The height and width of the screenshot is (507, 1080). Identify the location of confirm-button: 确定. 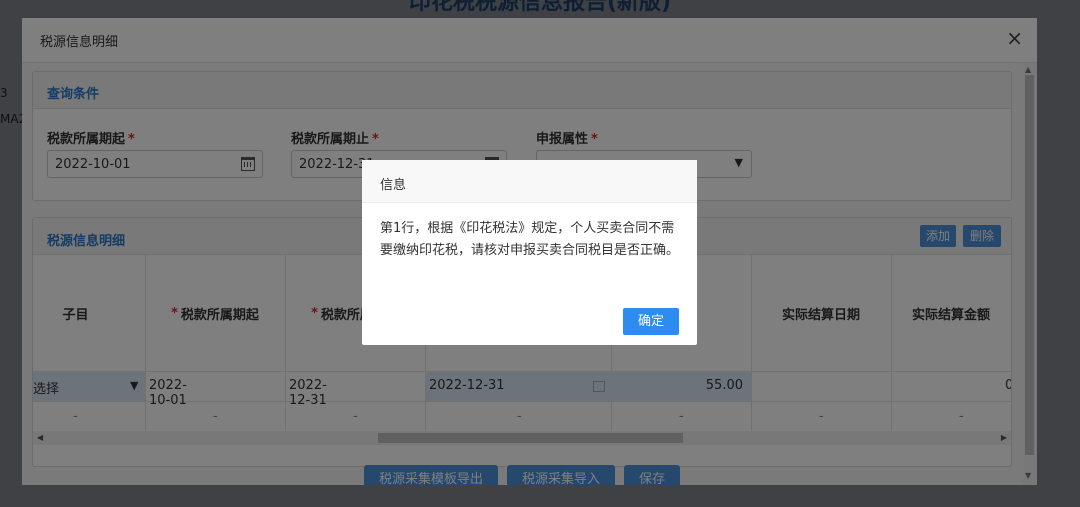
(651, 321).